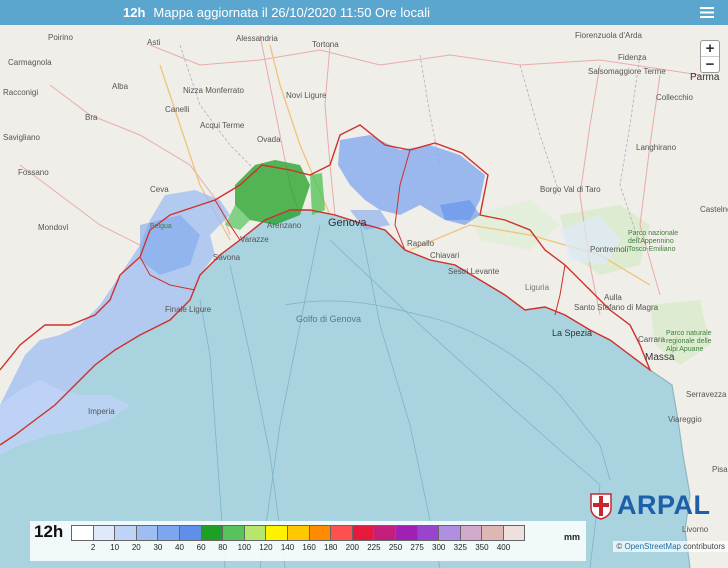  I want to click on attribution-suffix: contributors, so click(704, 546).